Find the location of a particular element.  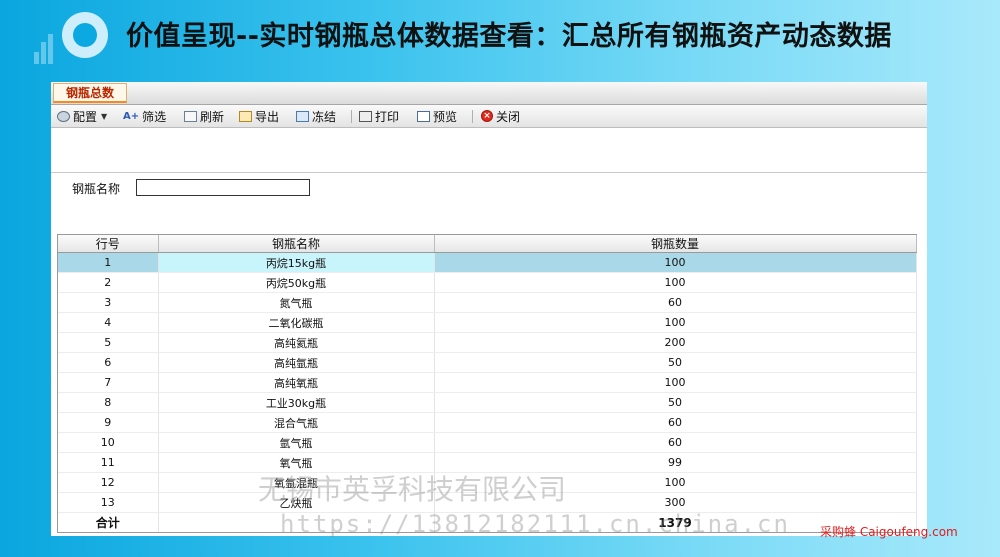

cylinder-name-cell: 氮气瓶 is located at coordinates (296, 302).